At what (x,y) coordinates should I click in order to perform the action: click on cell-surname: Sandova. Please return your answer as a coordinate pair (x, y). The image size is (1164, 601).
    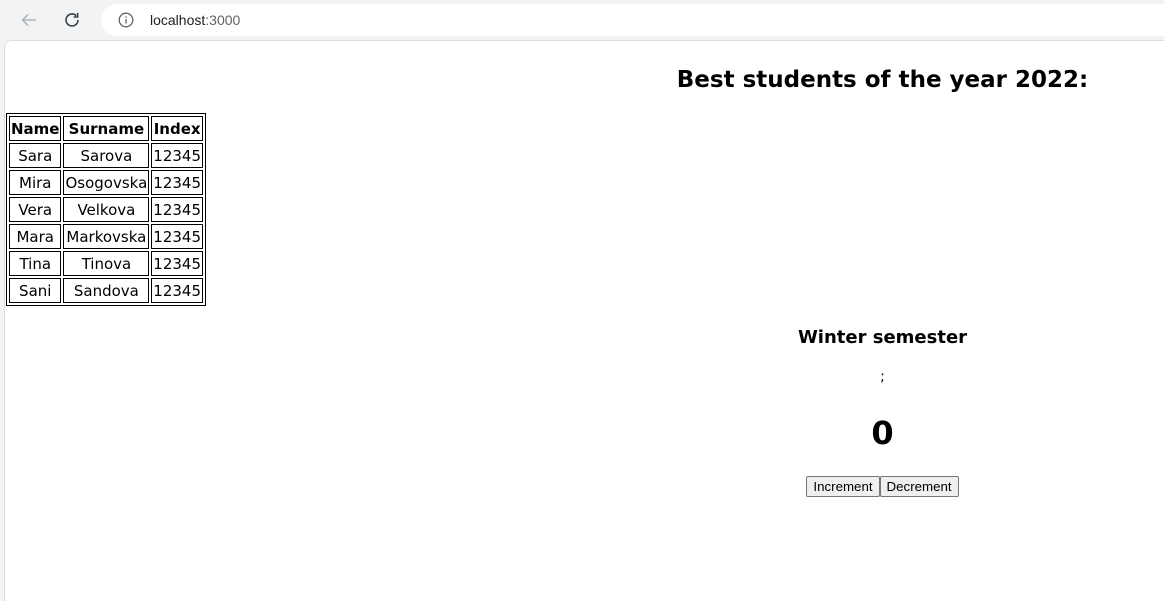
    Looking at the image, I should click on (106, 290).